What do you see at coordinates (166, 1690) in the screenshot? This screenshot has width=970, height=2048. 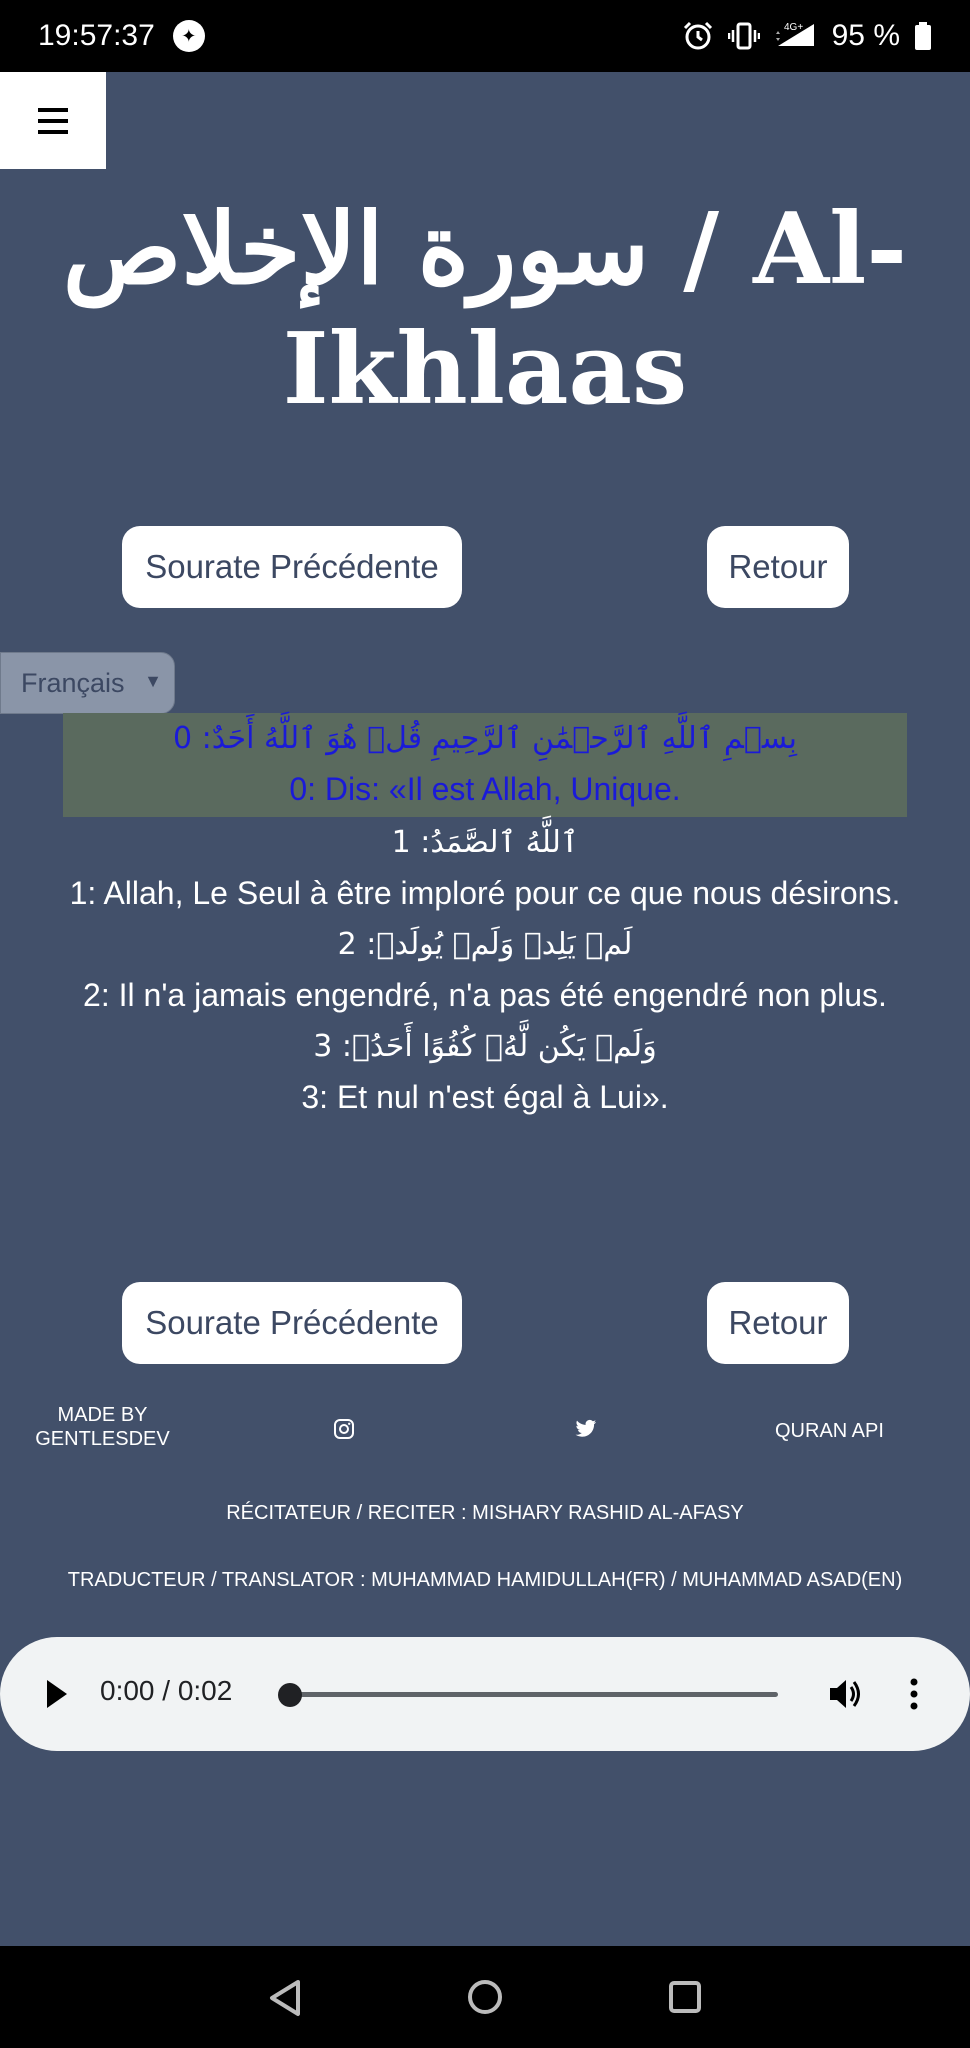 I see `audio-time: 0:00 / 0:02` at bounding box center [166, 1690].